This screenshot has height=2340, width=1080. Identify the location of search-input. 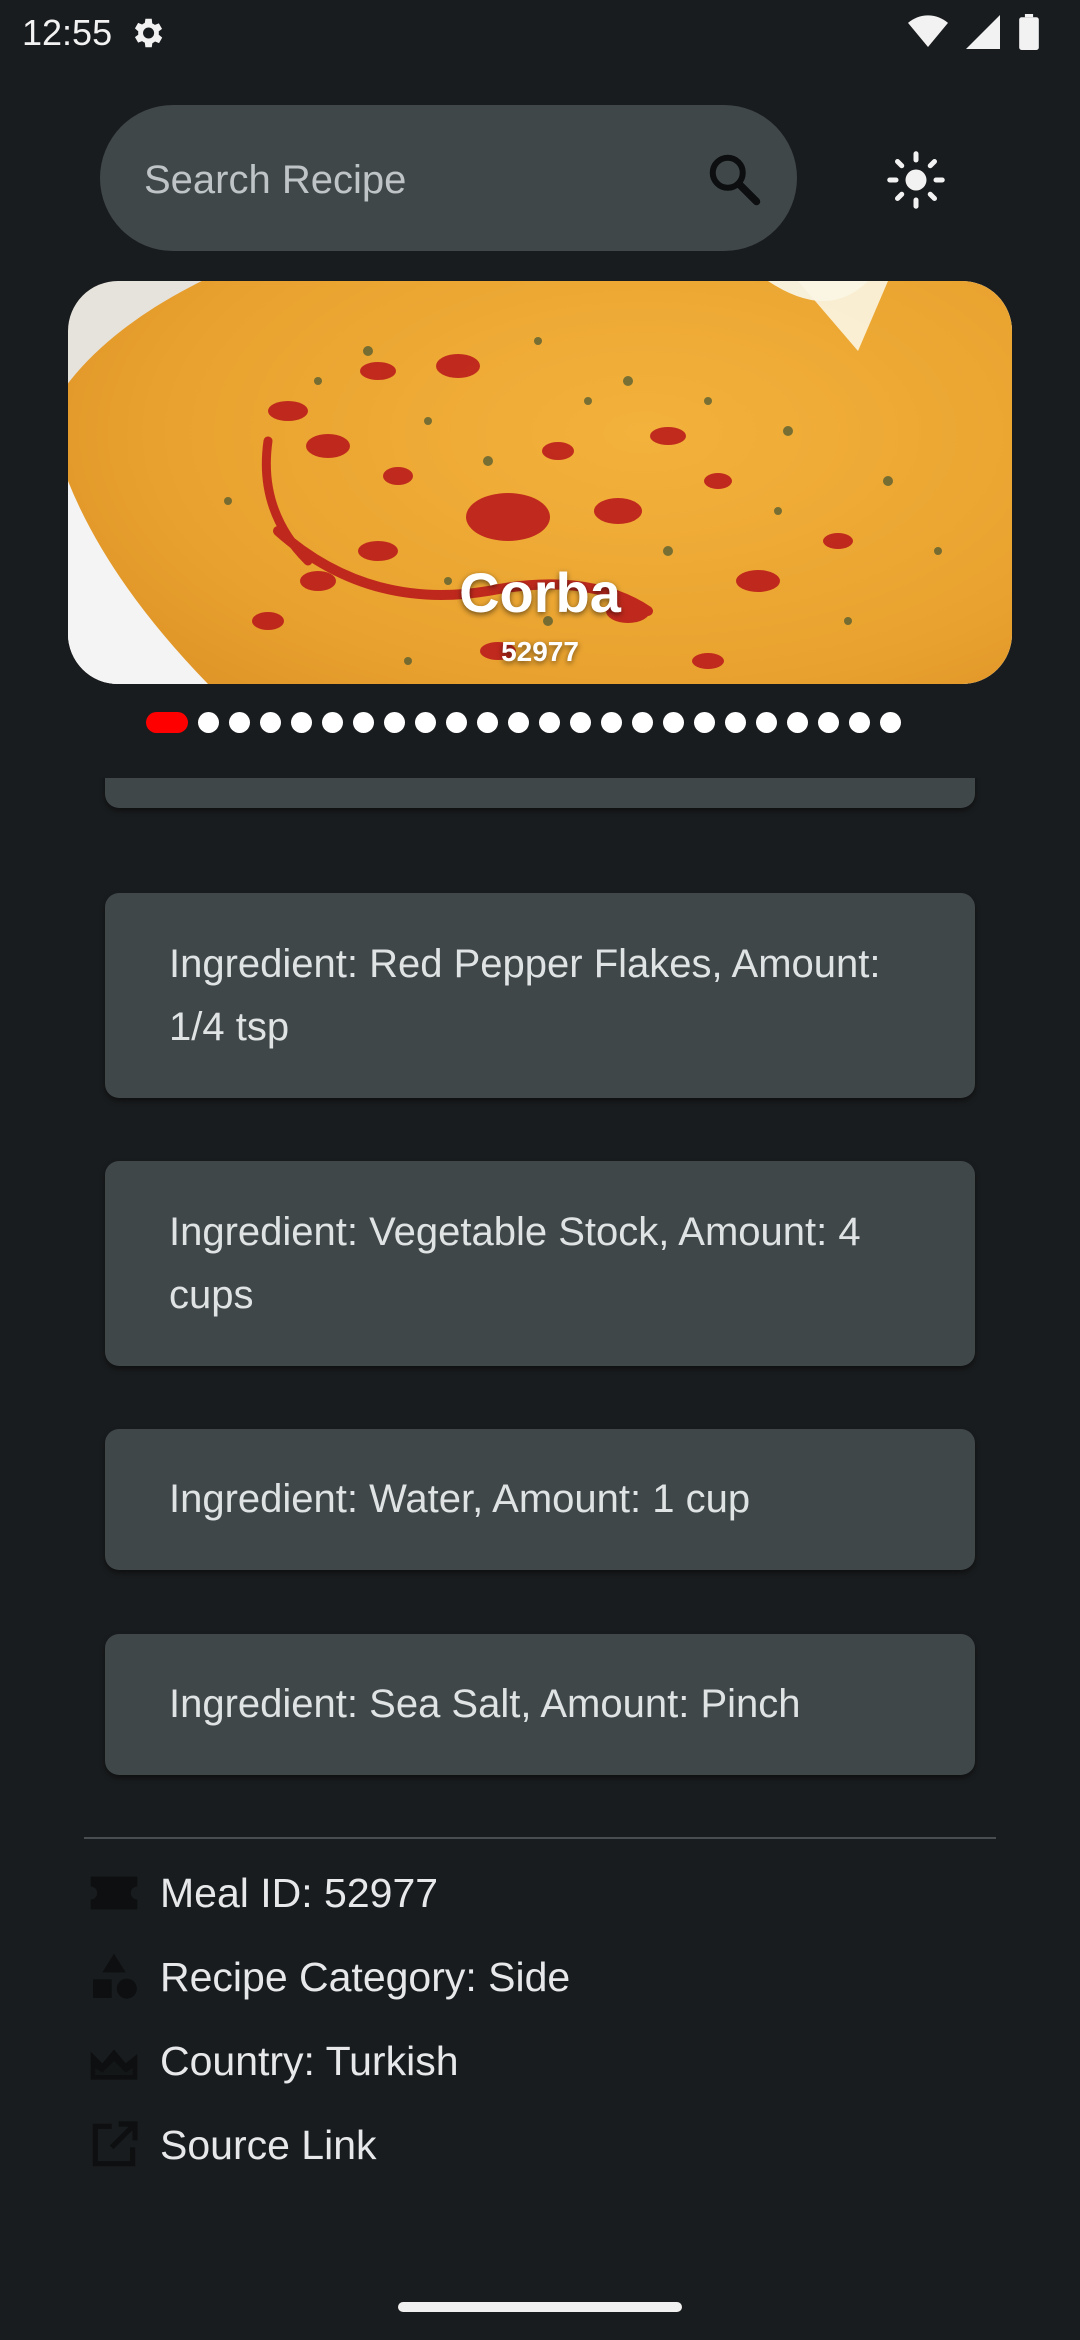
(404, 180).